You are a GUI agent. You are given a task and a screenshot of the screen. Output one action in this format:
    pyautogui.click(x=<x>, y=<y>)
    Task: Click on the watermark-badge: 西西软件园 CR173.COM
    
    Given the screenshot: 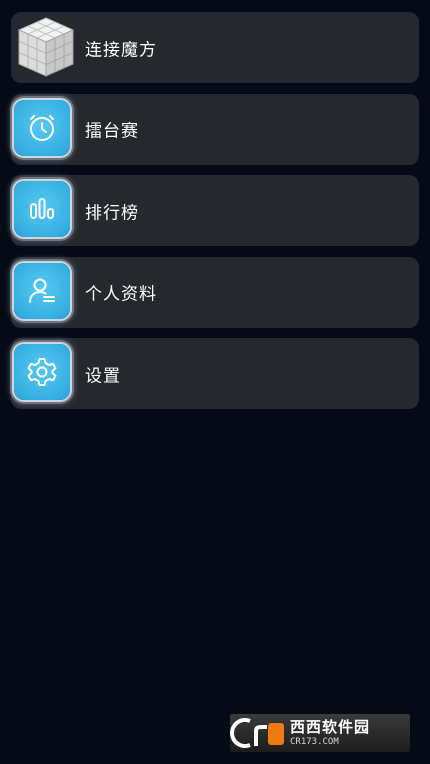 What is the action you would take?
    pyautogui.click(x=320, y=733)
    